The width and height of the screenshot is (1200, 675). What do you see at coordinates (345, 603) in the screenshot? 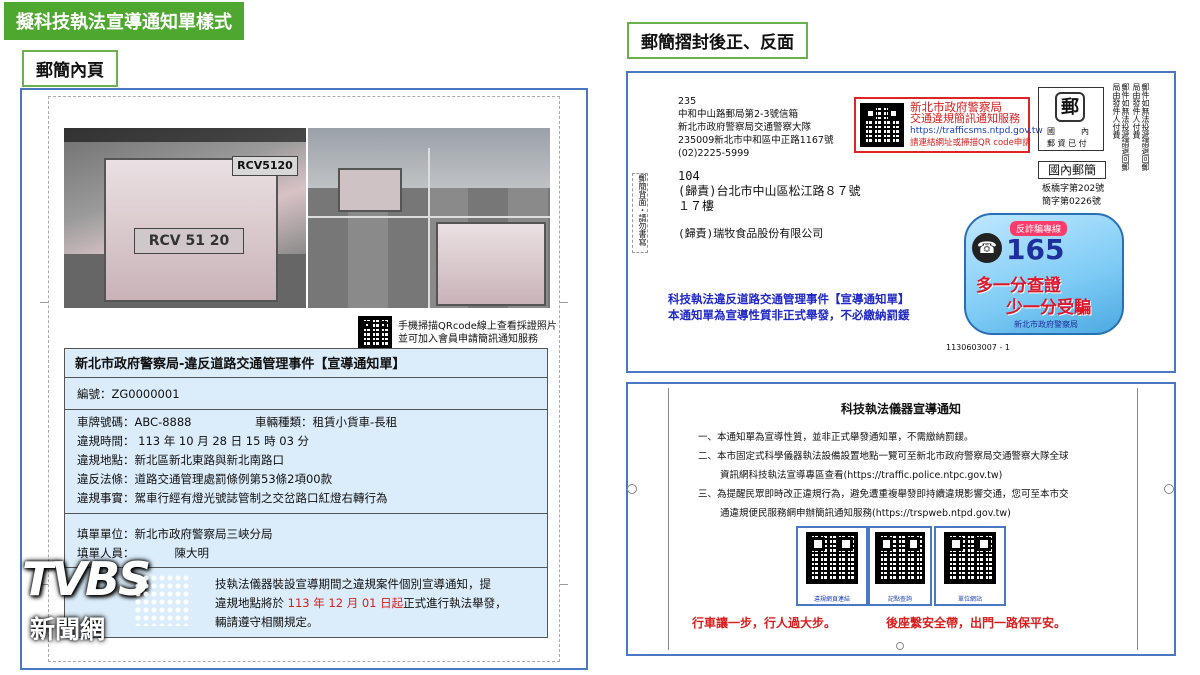
I see `enforcement-date: 113 年 12 月 01 日起` at bounding box center [345, 603].